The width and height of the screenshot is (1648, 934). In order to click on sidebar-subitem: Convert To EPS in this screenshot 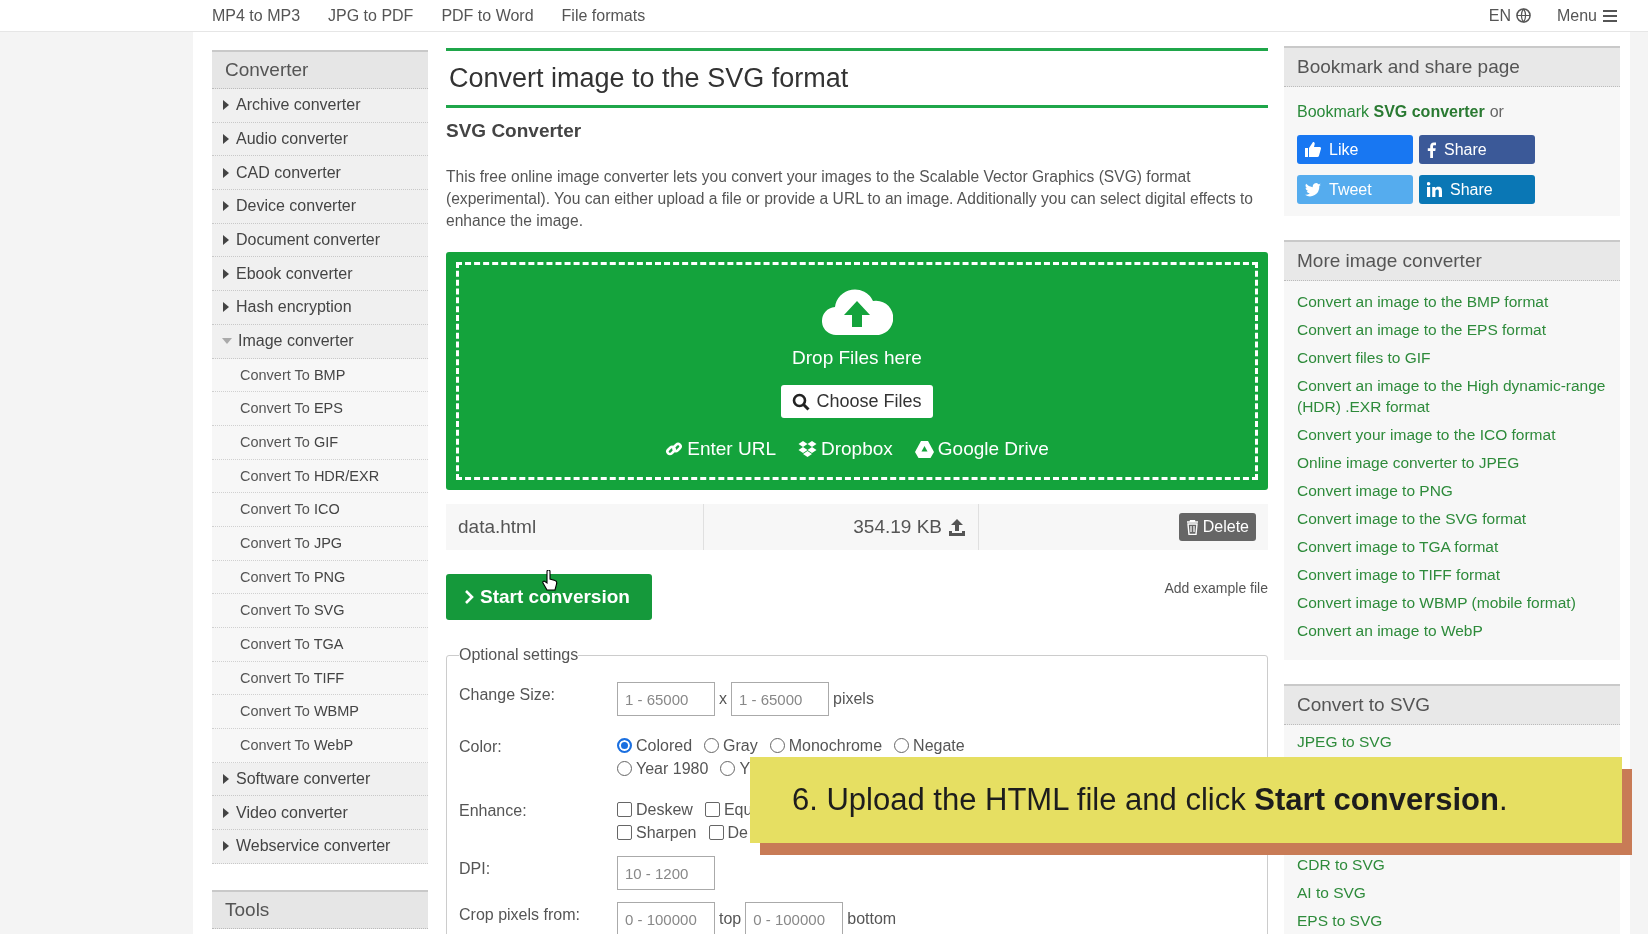, I will do `click(320, 409)`.